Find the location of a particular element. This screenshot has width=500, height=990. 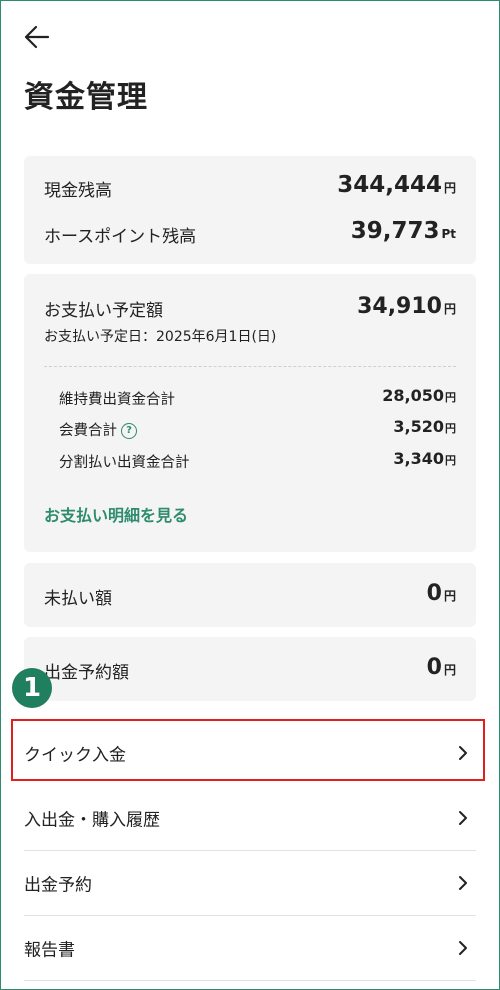

cash-balance-label: 現金残高 is located at coordinates (78, 191).